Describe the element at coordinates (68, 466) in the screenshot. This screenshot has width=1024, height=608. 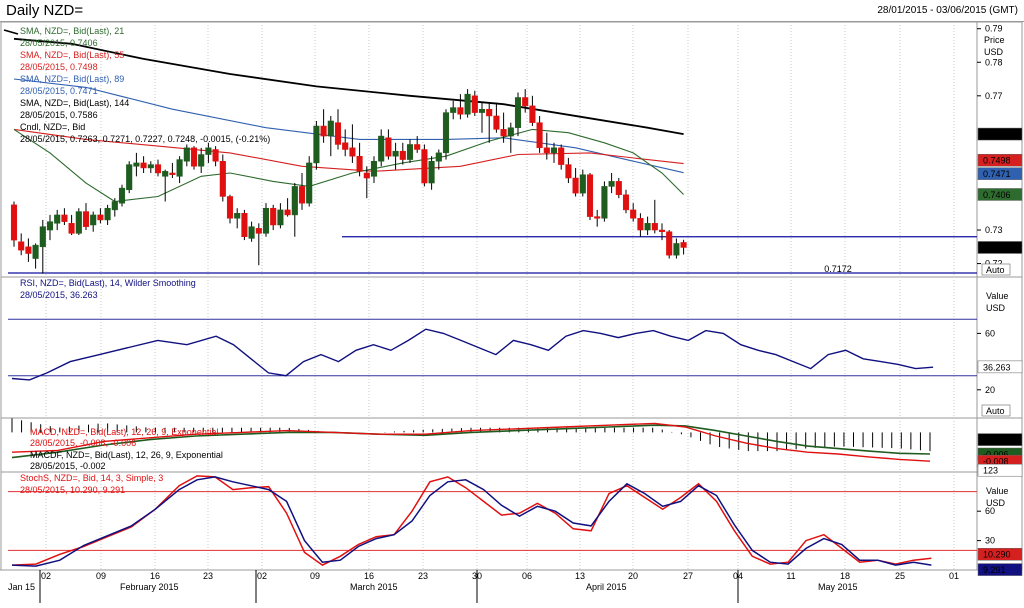
I see `macdf-legend-value: 28/05/2015, -0.002` at that location.